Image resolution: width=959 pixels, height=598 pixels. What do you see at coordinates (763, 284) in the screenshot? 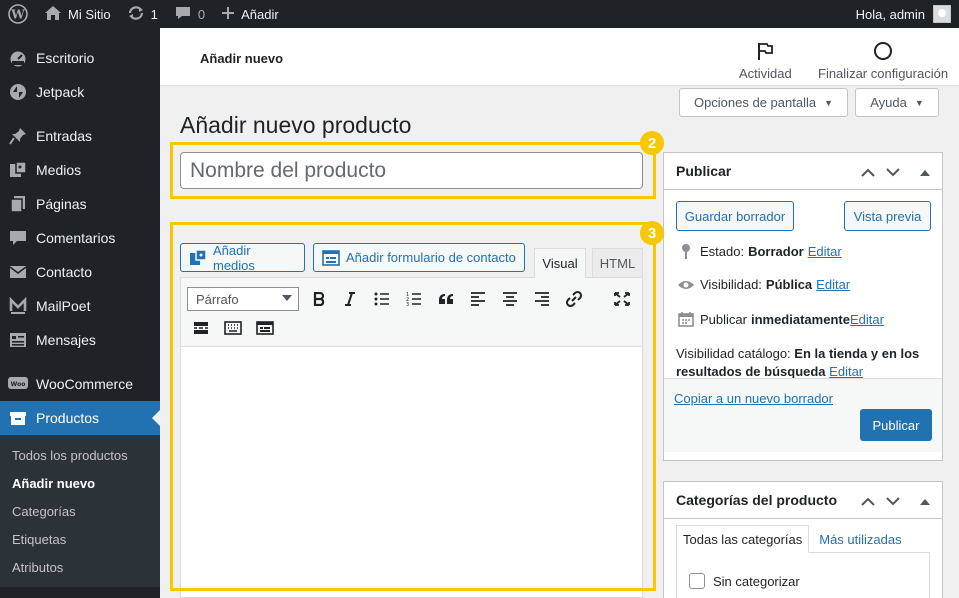
I see `visibility-row: Visibilidad: Pública Editar` at bounding box center [763, 284].